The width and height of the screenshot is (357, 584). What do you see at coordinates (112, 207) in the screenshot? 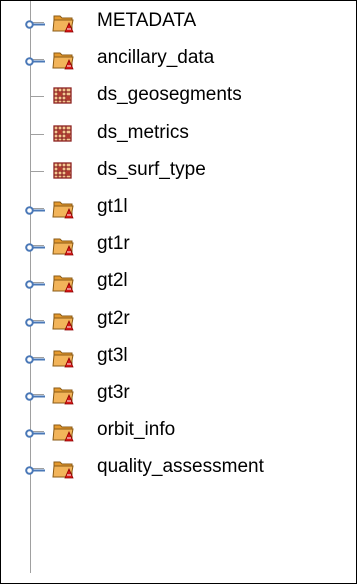
I see `tree-node-label: gt1l` at bounding box center [112, 207].